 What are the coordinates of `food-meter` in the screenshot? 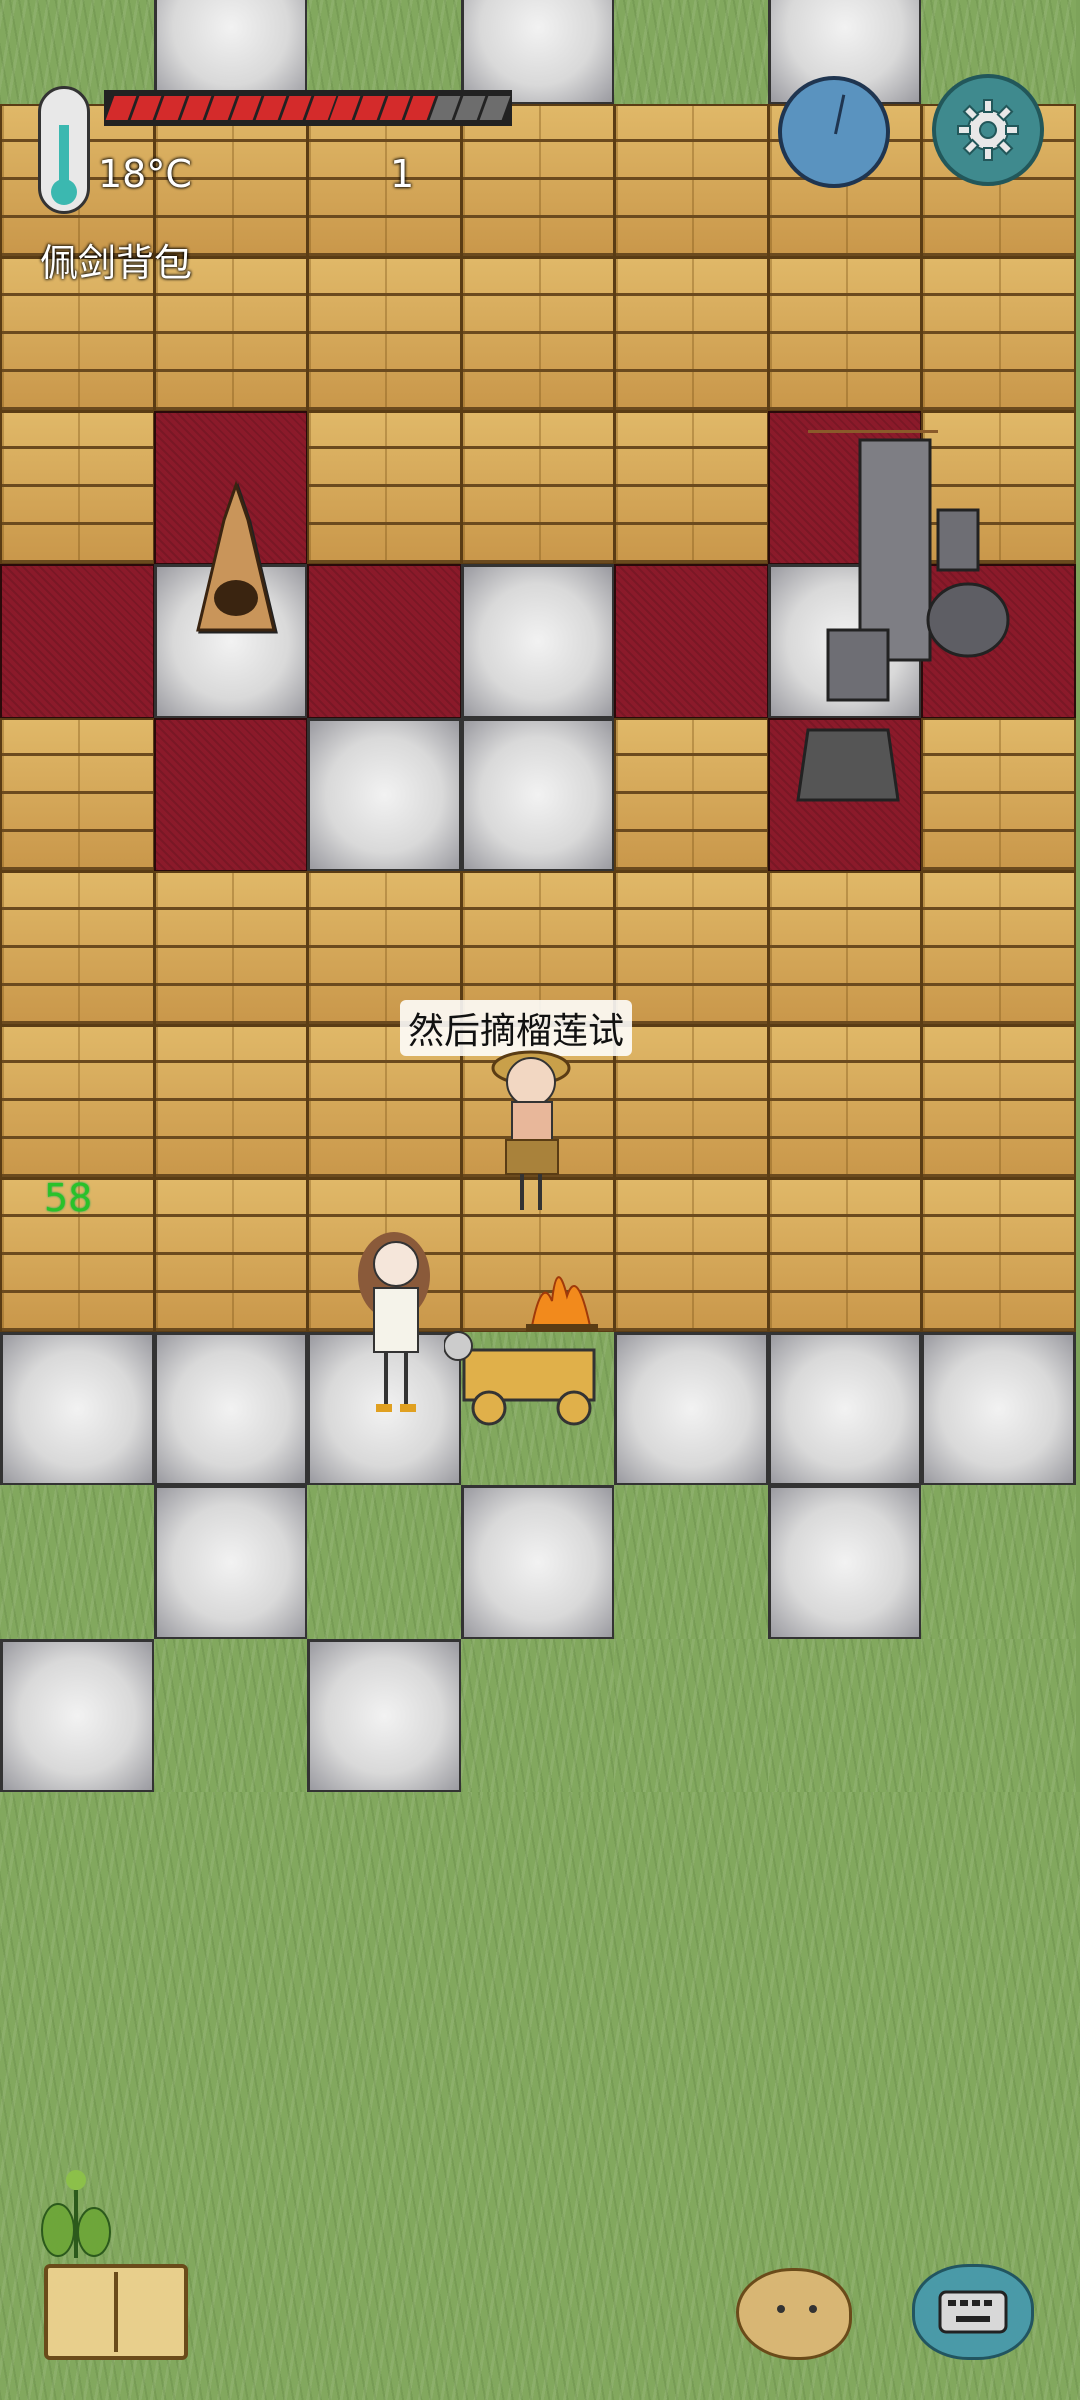 It's located at (308, 108).